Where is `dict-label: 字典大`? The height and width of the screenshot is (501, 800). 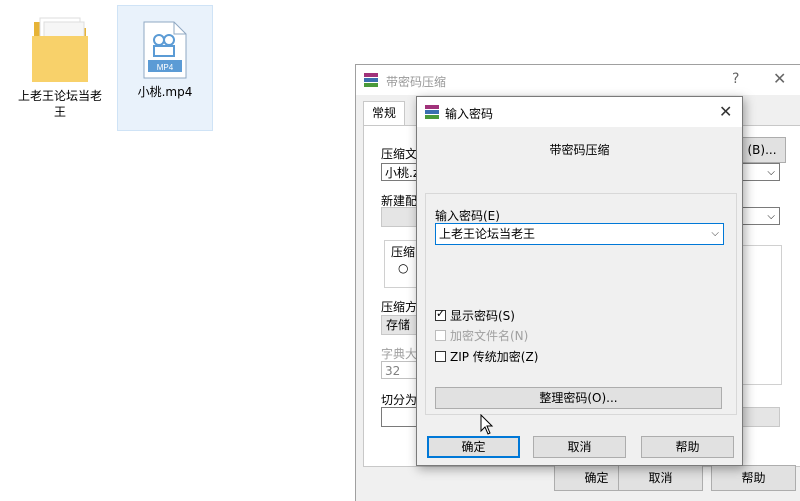 dict-label: 字典大 is located at coordinates (399, 354).